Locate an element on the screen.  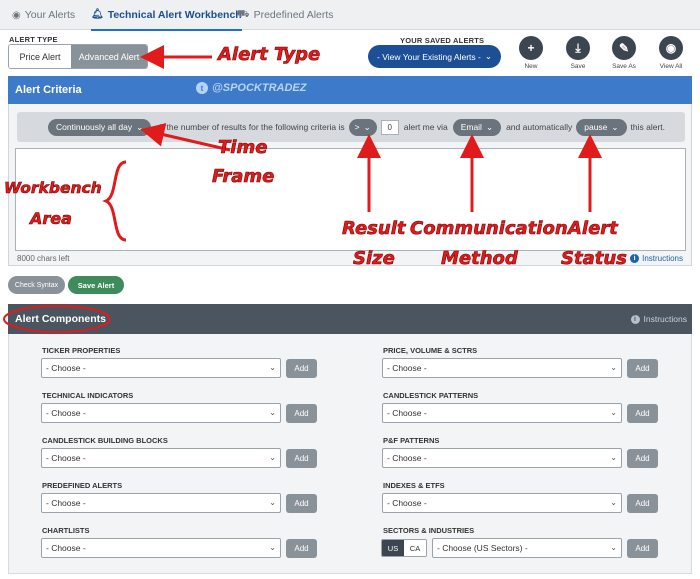
download-icon: ⤓ is located at coordinates (578, 48).